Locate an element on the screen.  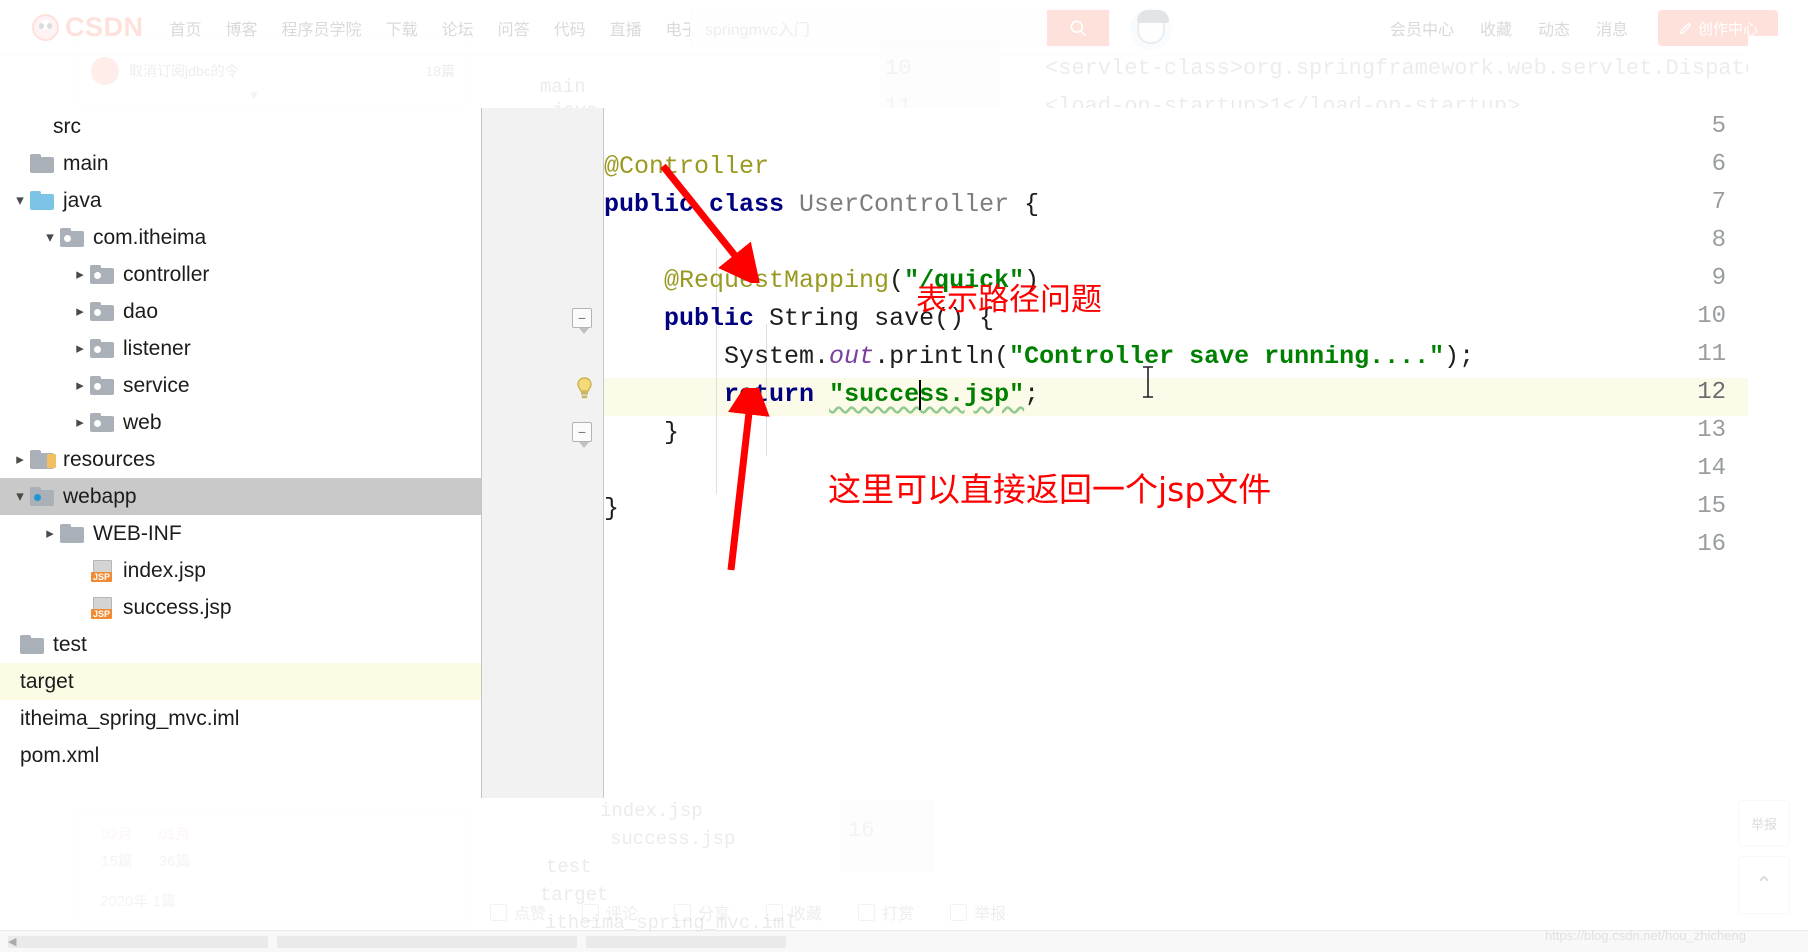
code-line-12: return "success.jsp"; is located at coordinates (821, 394).